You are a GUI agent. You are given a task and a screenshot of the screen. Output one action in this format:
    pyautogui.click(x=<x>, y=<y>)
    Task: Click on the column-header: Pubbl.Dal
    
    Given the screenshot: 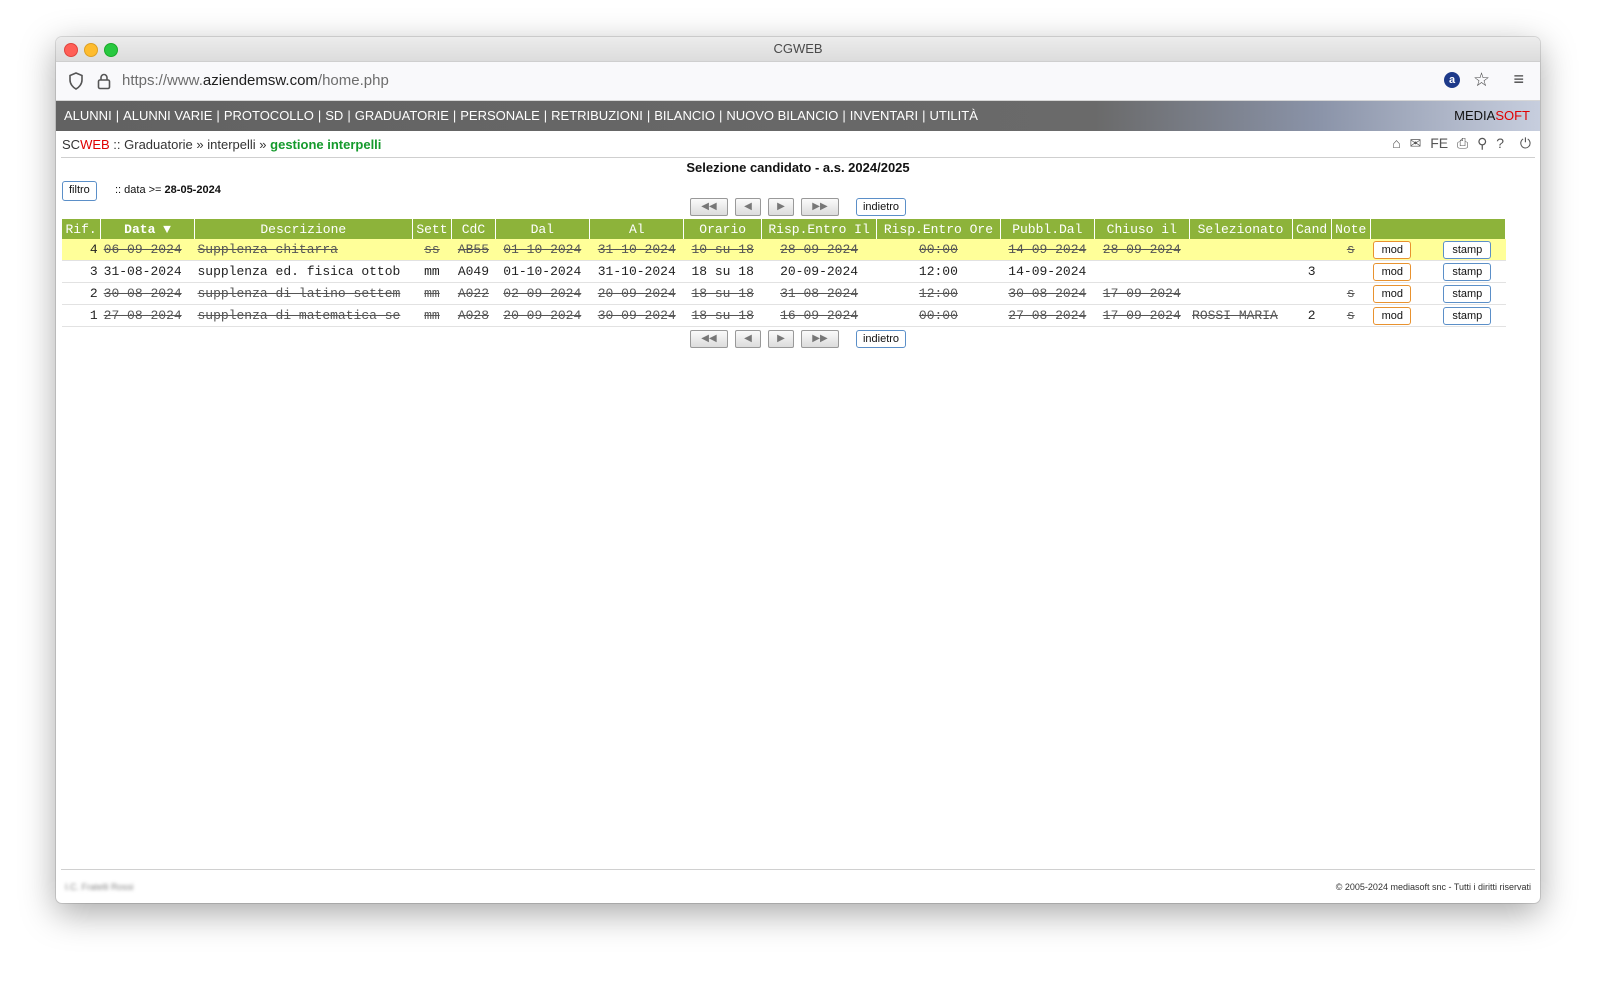 What is the action you would take?
    pyautogui.click(x=1048, y=229)
    